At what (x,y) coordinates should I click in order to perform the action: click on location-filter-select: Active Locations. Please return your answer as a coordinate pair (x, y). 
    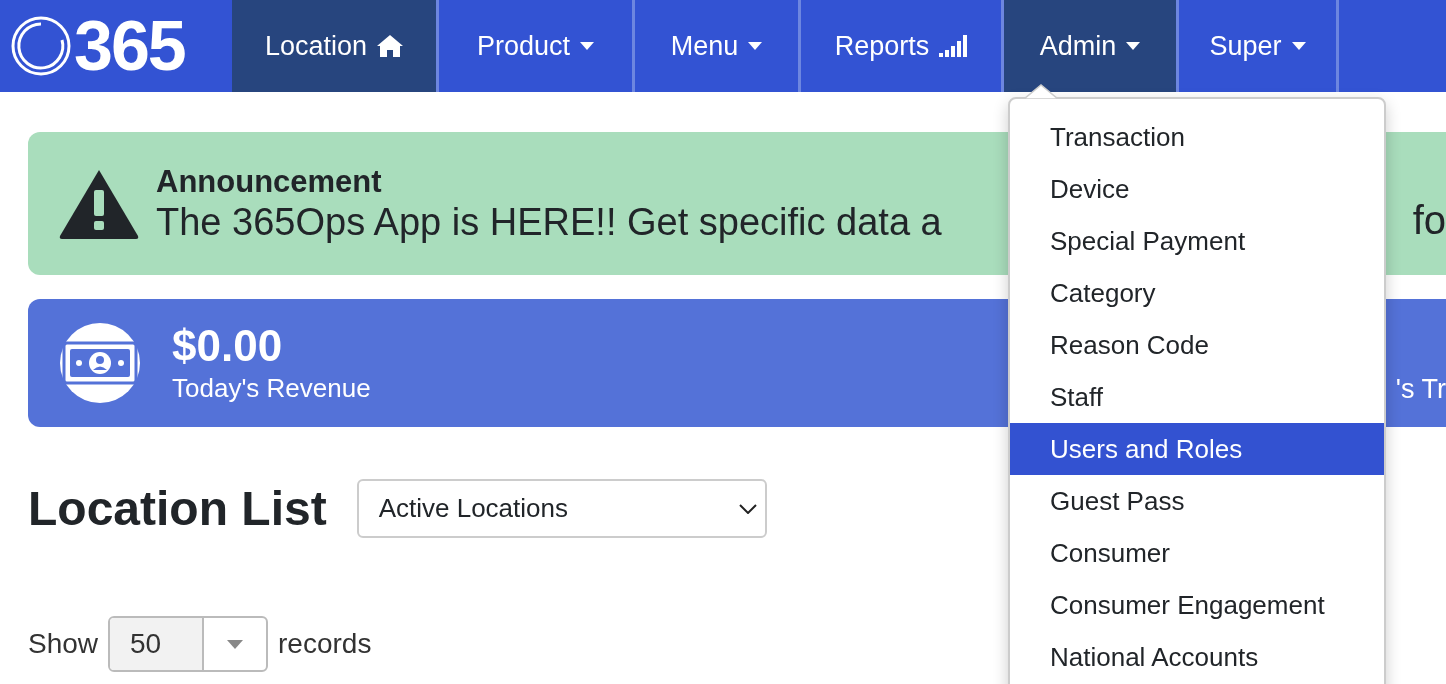
    Looking at the image, I should click on (561, 508).